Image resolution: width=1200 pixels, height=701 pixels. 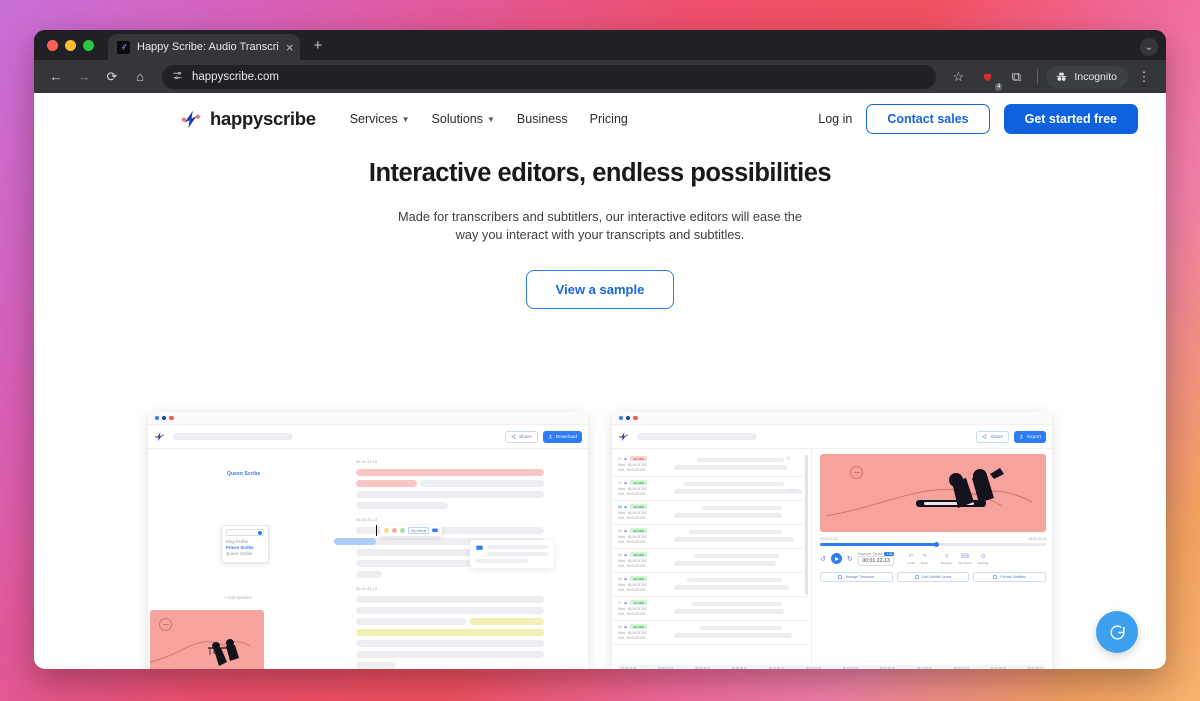 I want to click on comment-card, so click(x=512, y=554).